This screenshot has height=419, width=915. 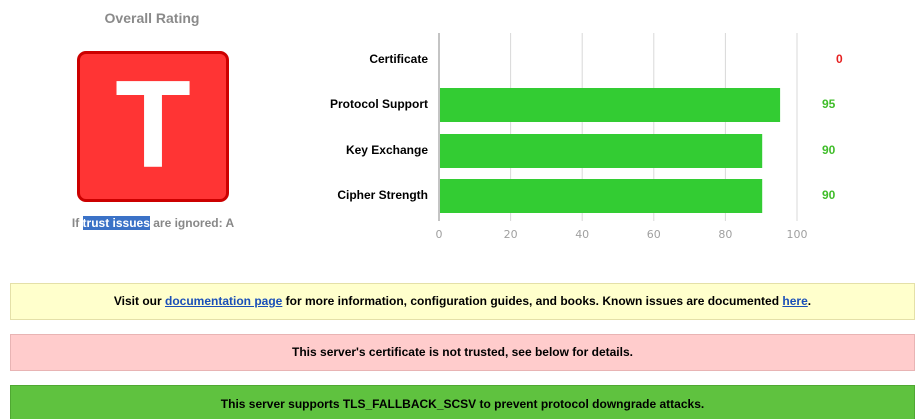 I want to click on category-label: Protocol Support, so click(x=379, y=104).